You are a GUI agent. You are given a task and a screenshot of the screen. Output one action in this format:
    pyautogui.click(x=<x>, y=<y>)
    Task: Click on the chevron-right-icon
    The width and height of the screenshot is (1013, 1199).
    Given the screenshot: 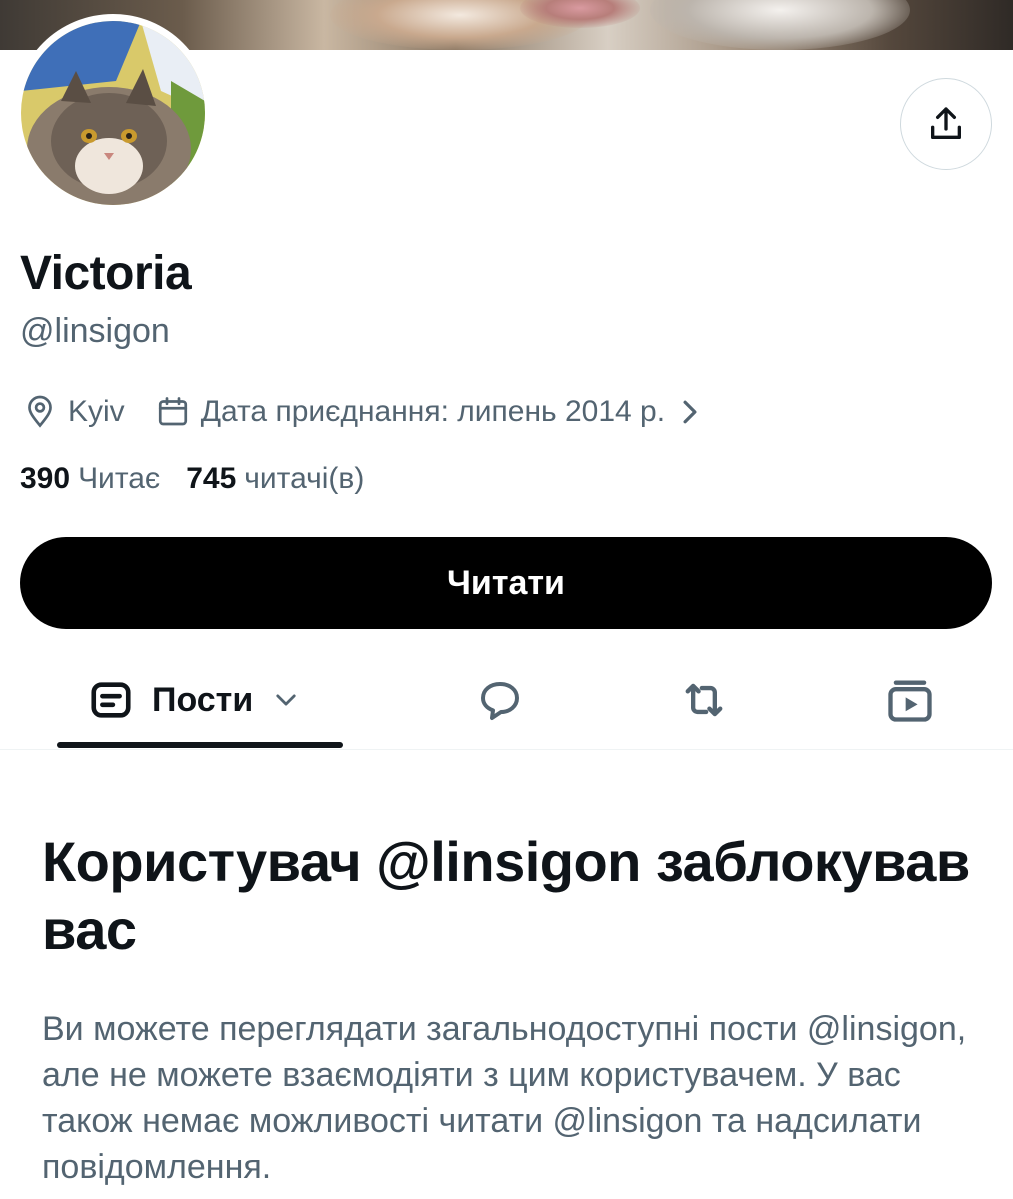 What is the action you would take?
    pyautogui.click(x=690, y=412)
    